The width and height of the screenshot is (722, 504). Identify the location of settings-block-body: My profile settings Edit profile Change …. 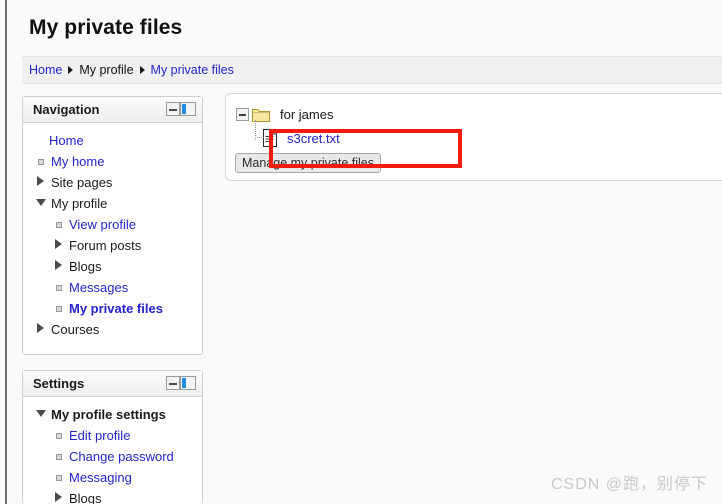
(112, 450).